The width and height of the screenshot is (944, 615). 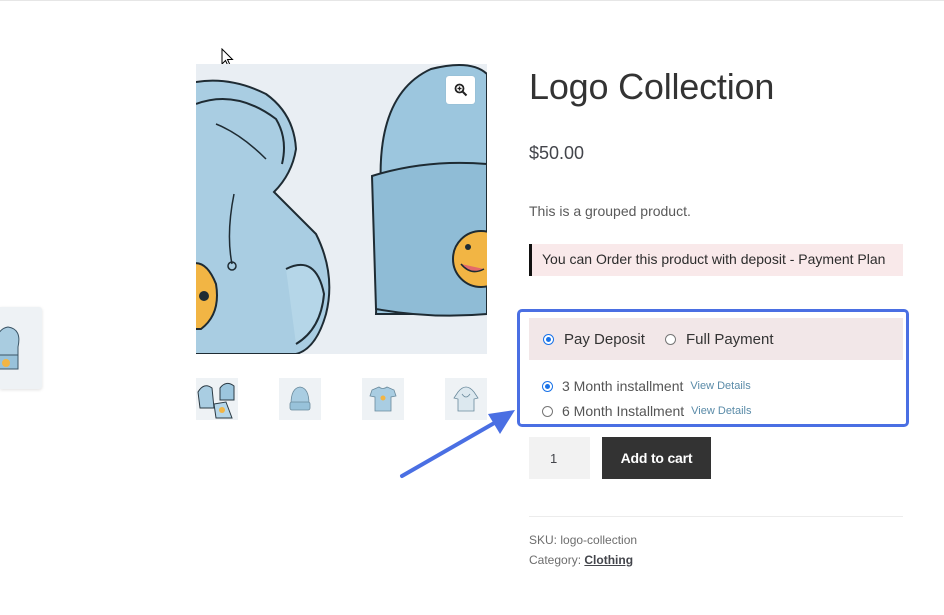 I want to click on add-to-cart-button: Add to cart, so click(x=656, y=458).